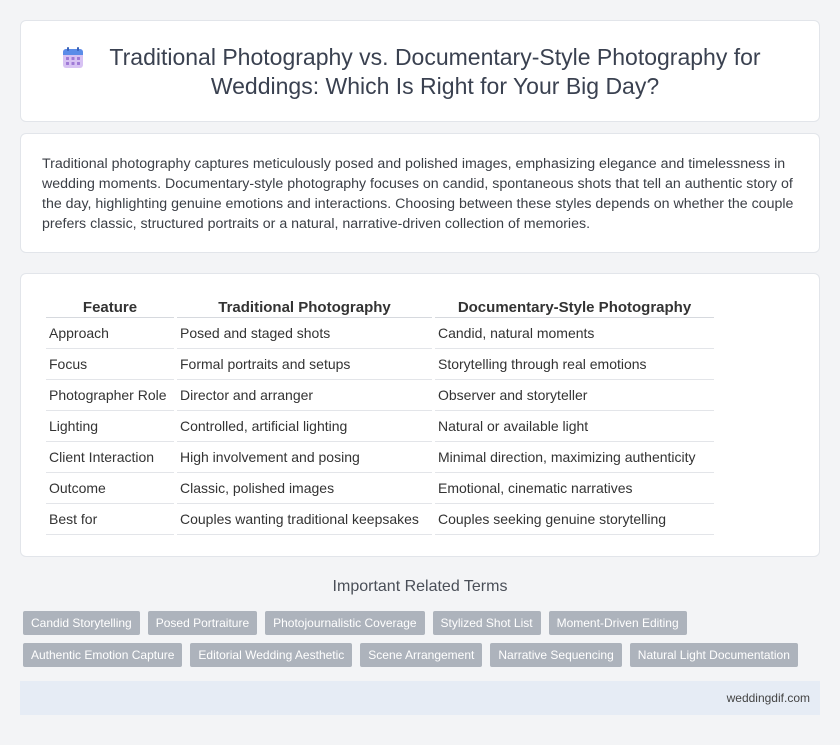  What do you see at coordinates (271, 655) in the screenshot?
I see `tag-editorial-wedding-aesthetic: Editorial Wedding Aesthetic` at bounding box center [271, 655].